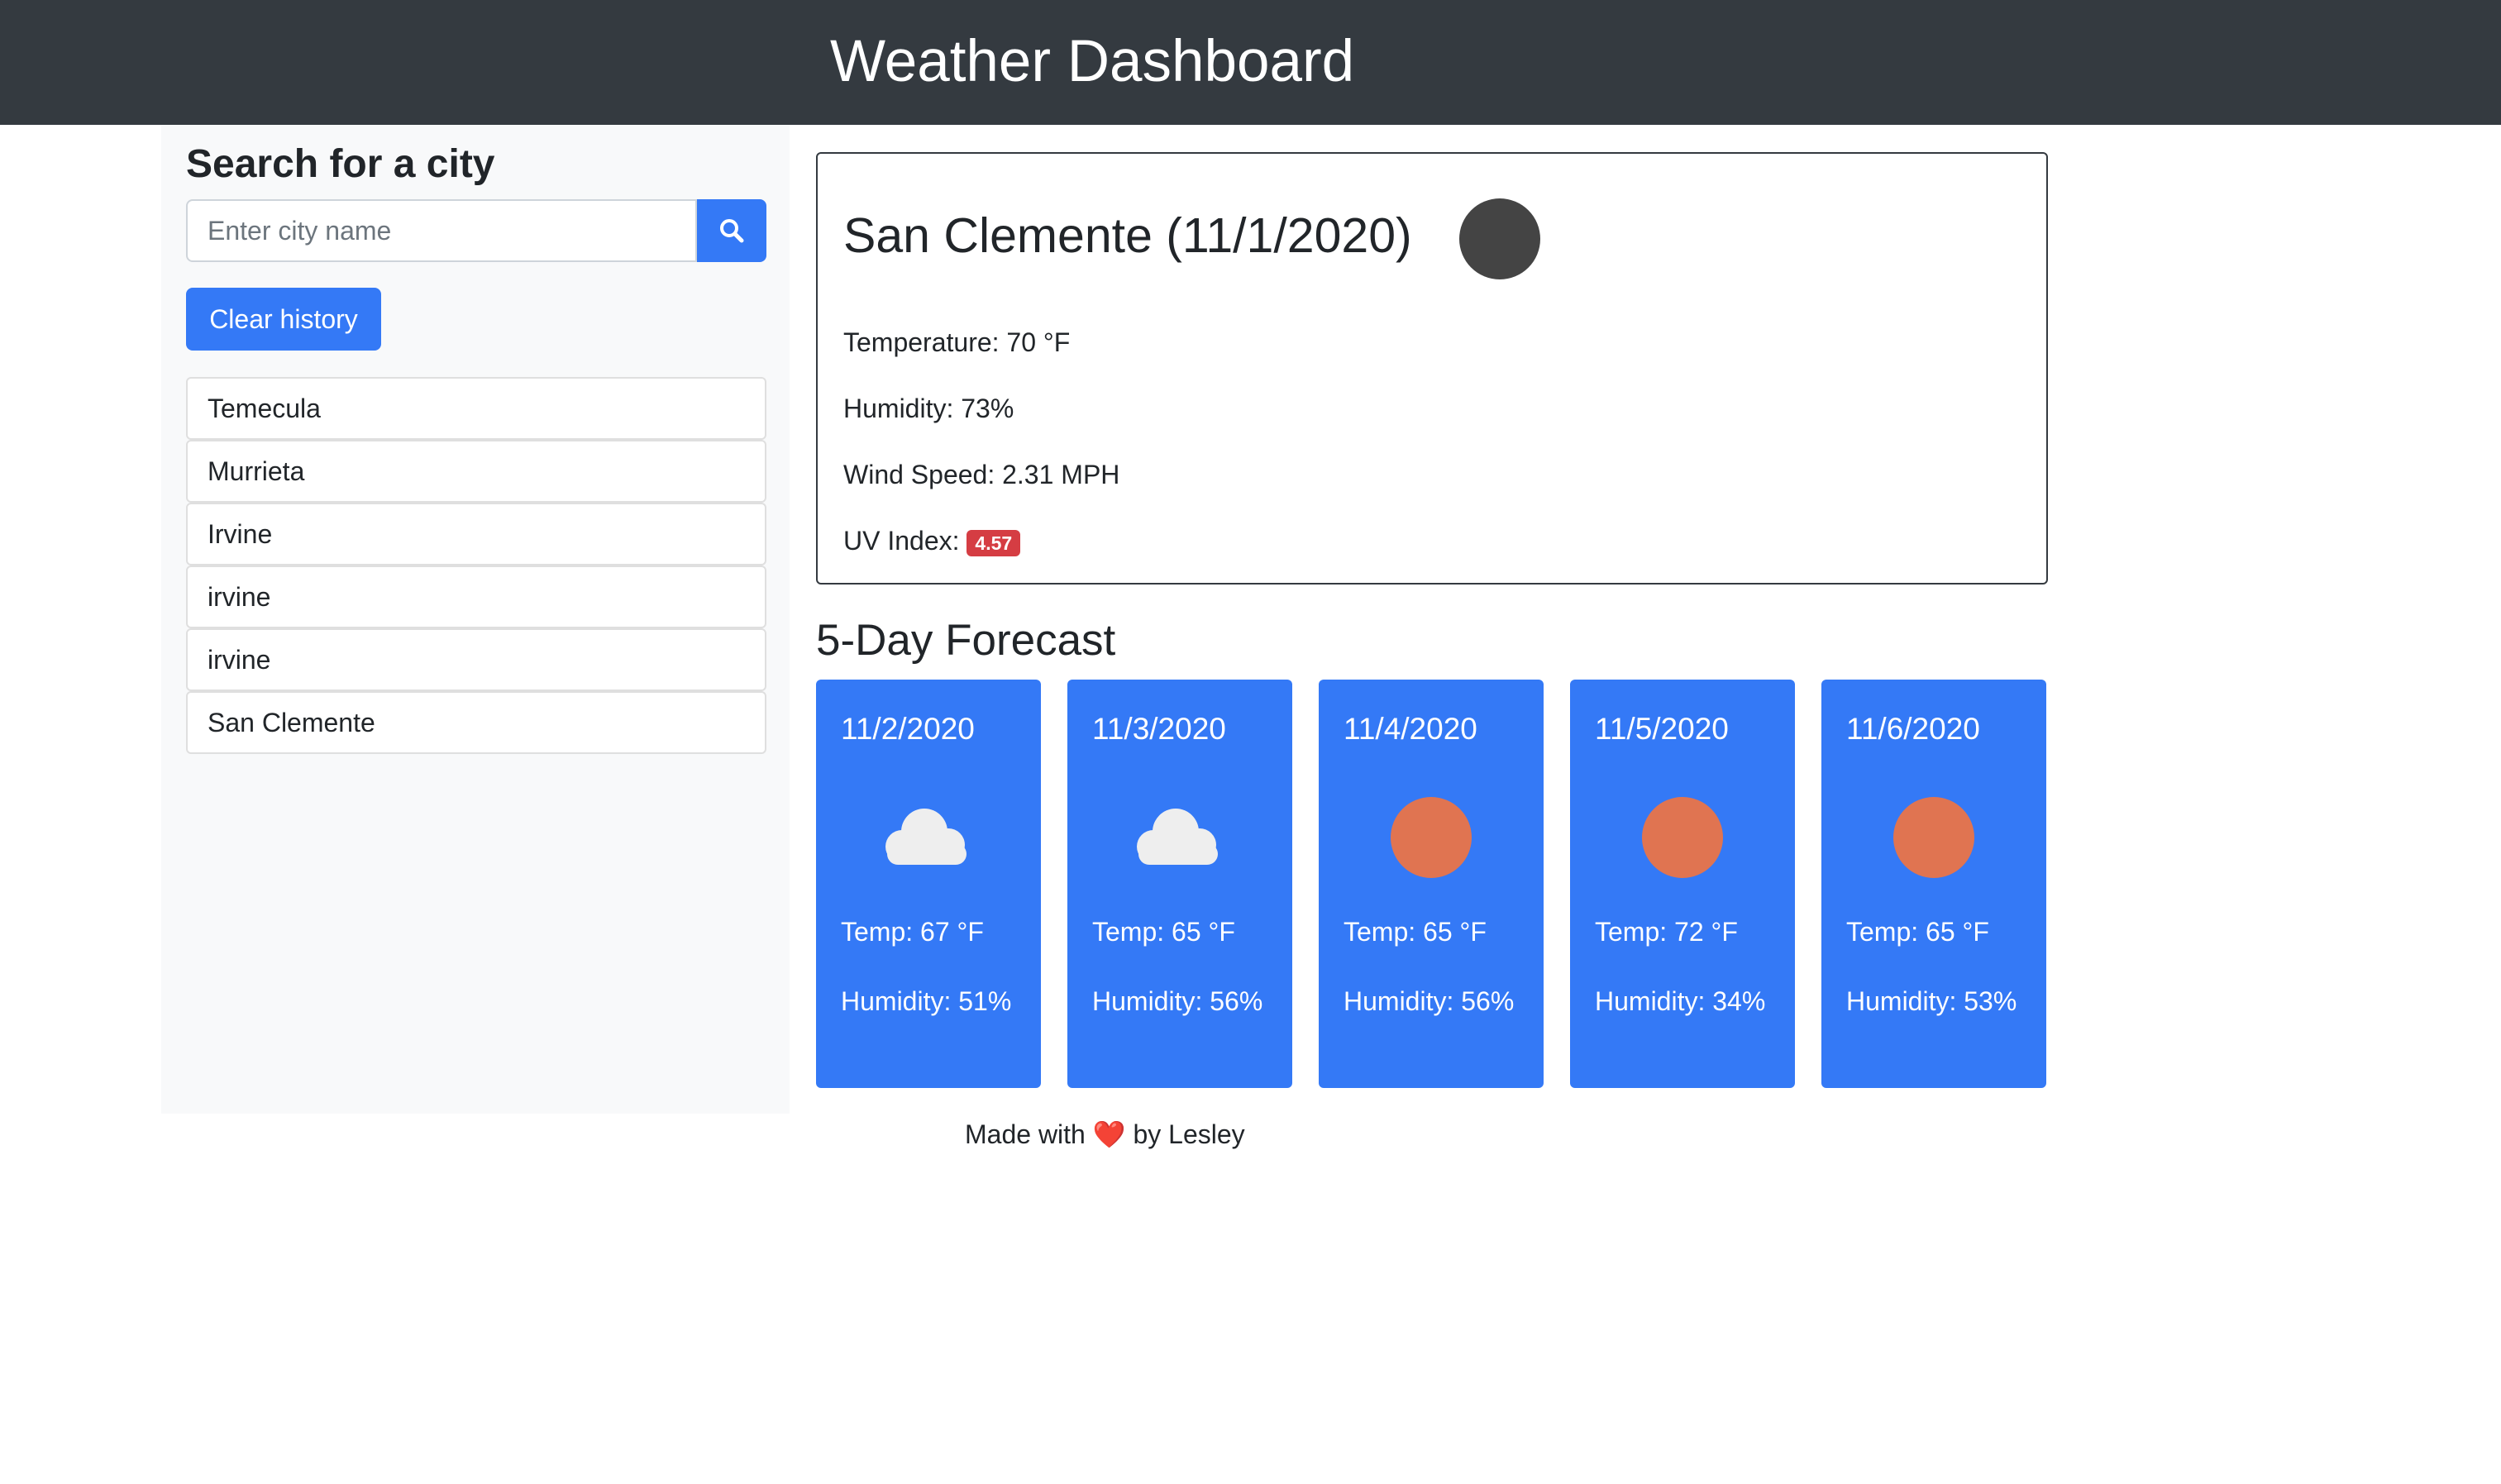 This screenshot has height=1484, width=2501. Describe the element at coordinates (441, 231) in the screenshot. I see `city-search-input` at that location.